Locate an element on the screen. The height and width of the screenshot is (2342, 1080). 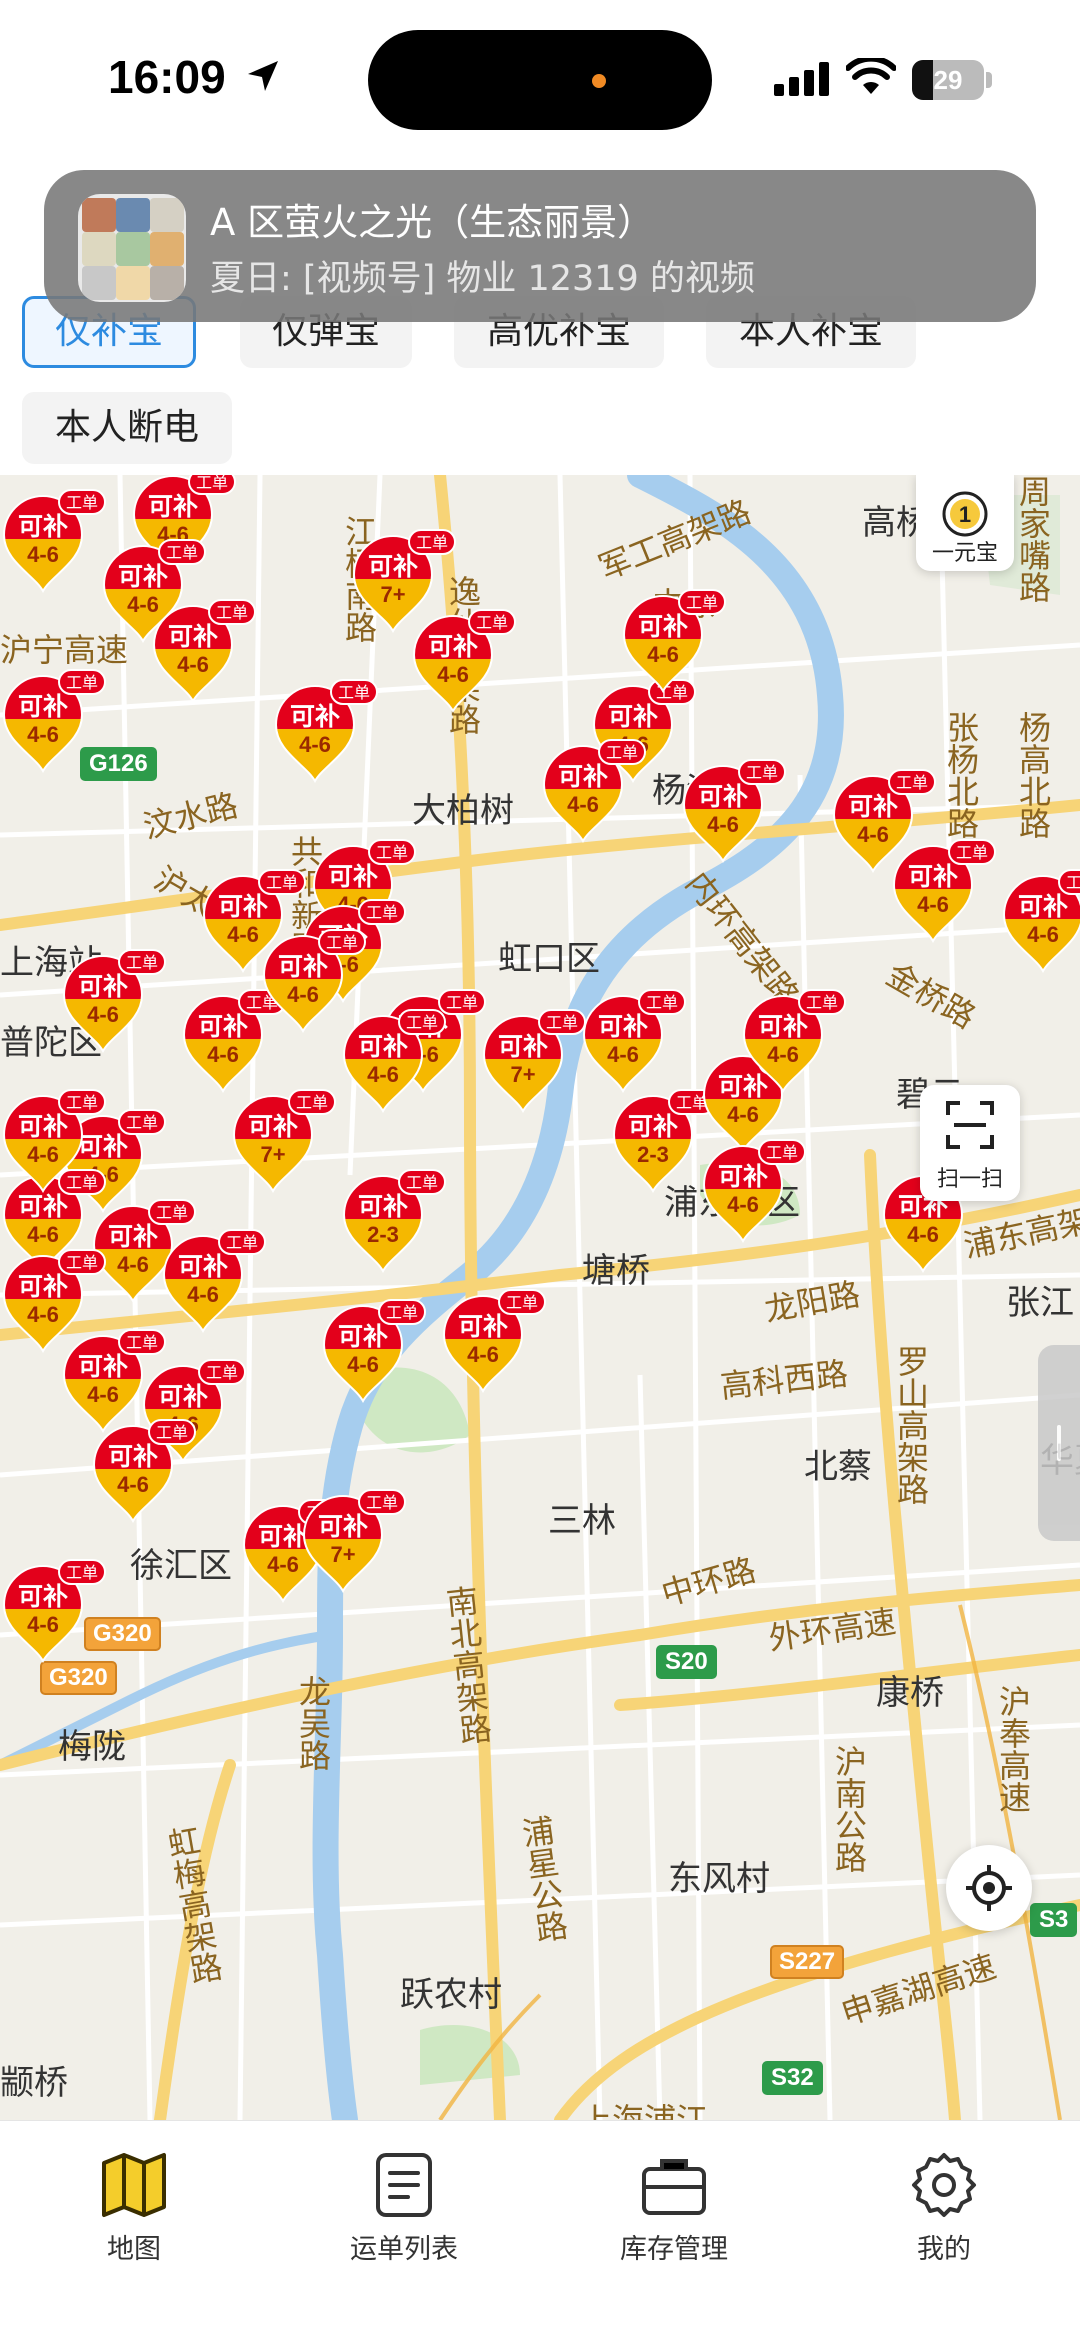
yiyuanbao-label: 一元宝 is located at coordinates (964, 553).